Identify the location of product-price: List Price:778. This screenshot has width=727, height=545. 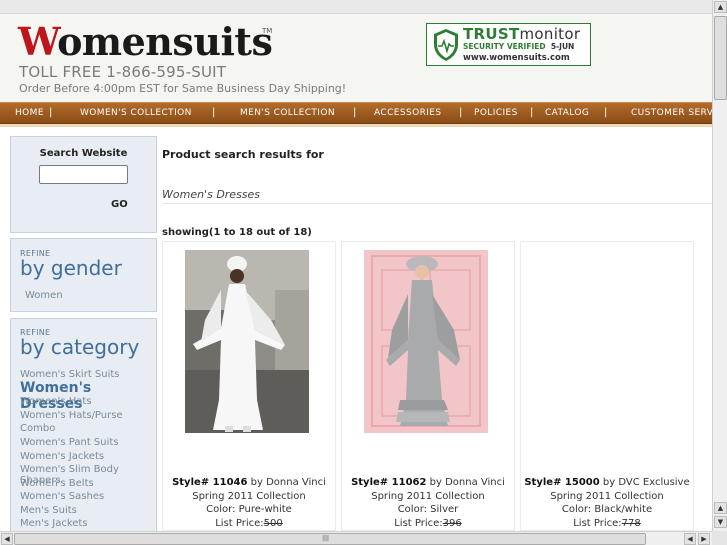
(607, 523).